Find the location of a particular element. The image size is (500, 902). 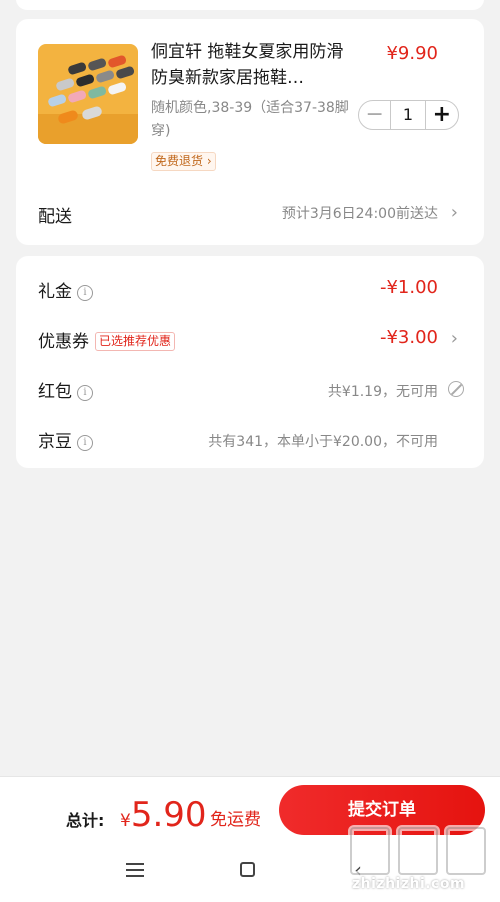

watermark-text: zhizhizhi.com is located at coordinates (409, 884).